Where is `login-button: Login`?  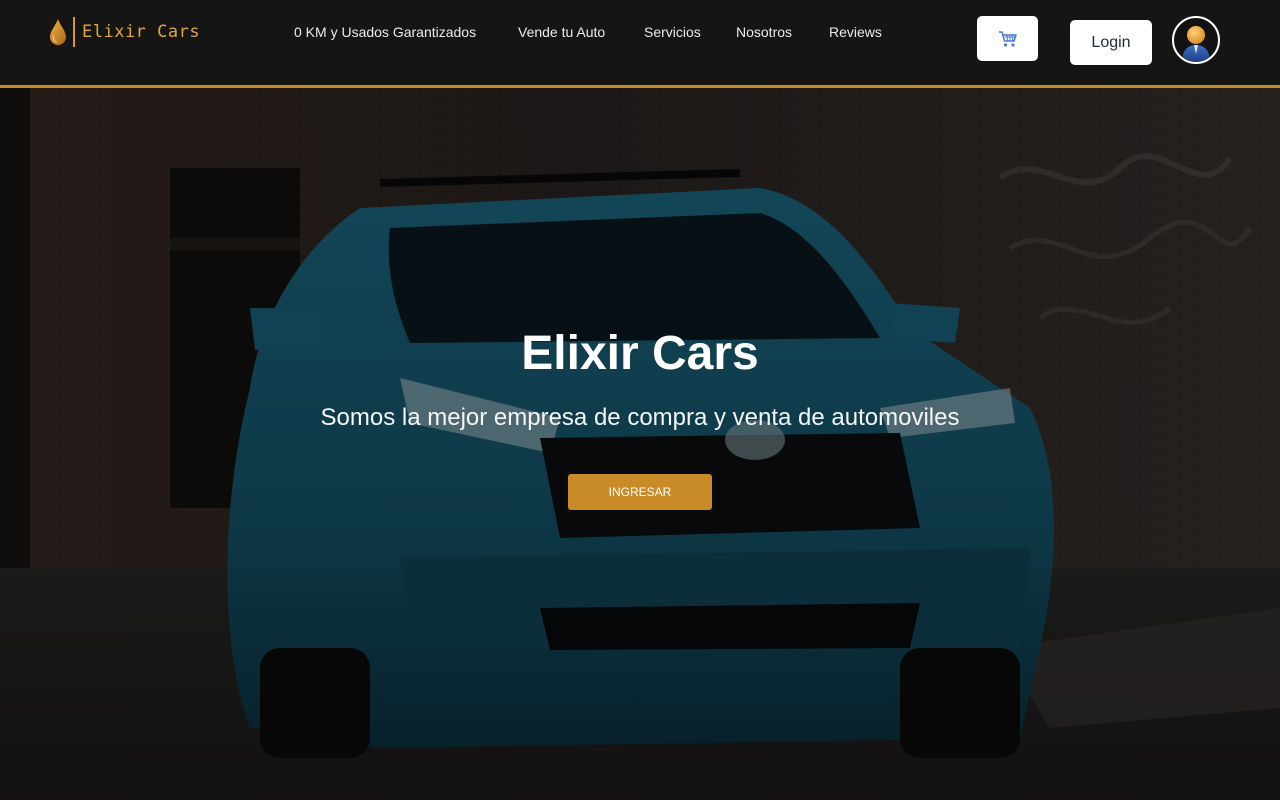 login-button: Login is located at coordinates (1111, 42).